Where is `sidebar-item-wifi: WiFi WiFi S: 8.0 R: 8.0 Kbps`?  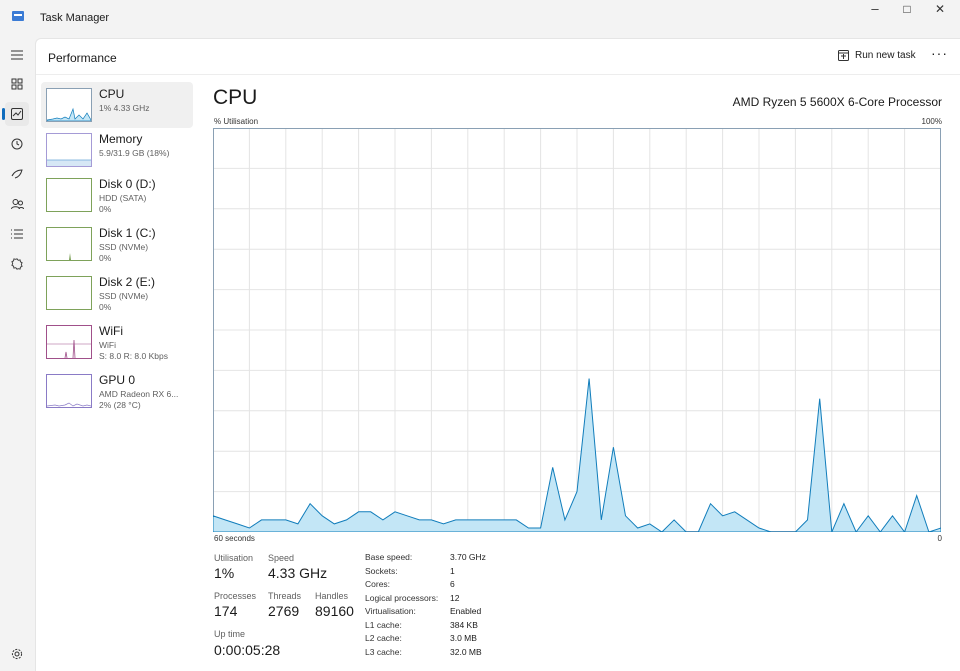 sidebar-item-wifi: WiFi WiFi S: 8.0 R: 8.0 Kbps is located at coordinates (117, 342).